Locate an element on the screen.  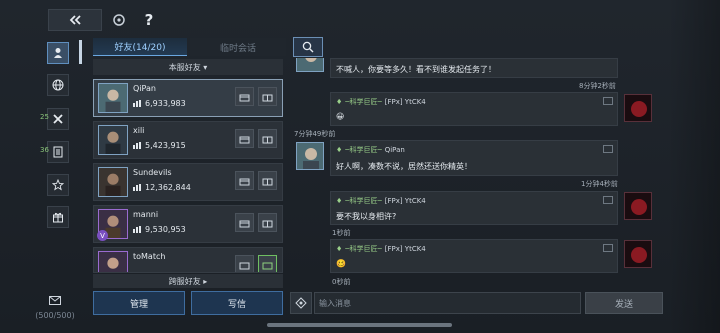
message-timestamp: 1分钟4秒前 is located at coordinates (599, 184).